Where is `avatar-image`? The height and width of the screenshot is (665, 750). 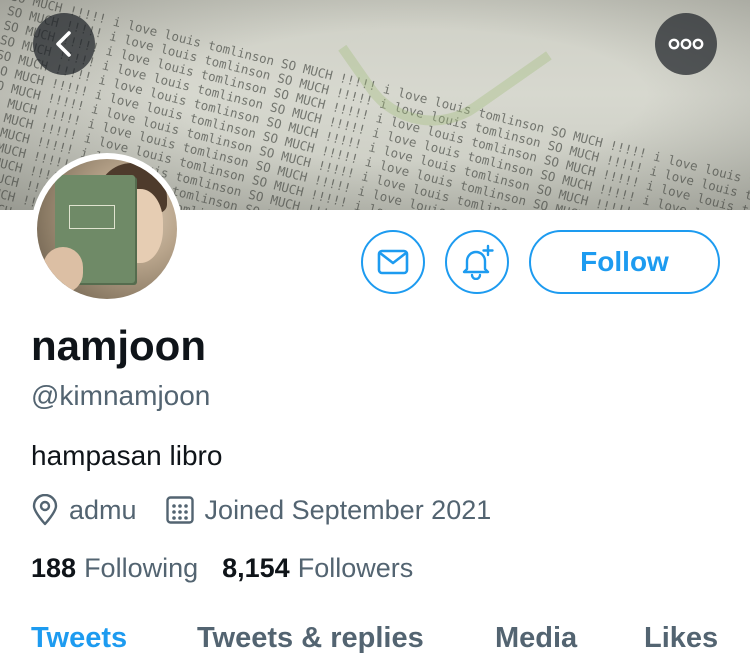 avatar-image is located at coordinates (107, 229).